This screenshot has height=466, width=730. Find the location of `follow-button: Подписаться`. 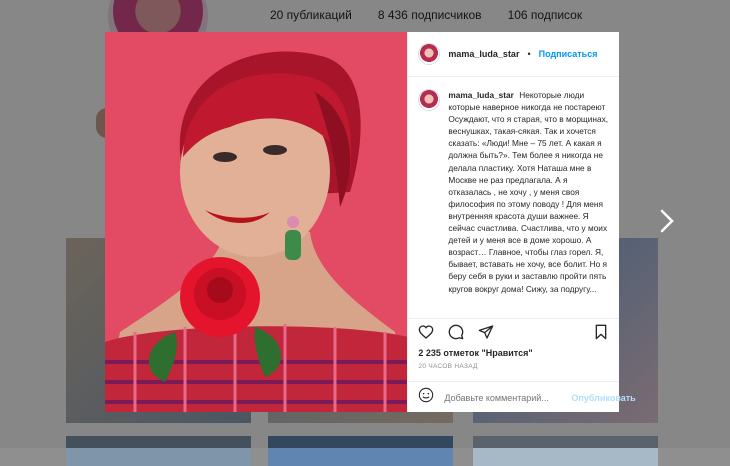

follow-button: Подписаться is located at coordinates (568, 54).